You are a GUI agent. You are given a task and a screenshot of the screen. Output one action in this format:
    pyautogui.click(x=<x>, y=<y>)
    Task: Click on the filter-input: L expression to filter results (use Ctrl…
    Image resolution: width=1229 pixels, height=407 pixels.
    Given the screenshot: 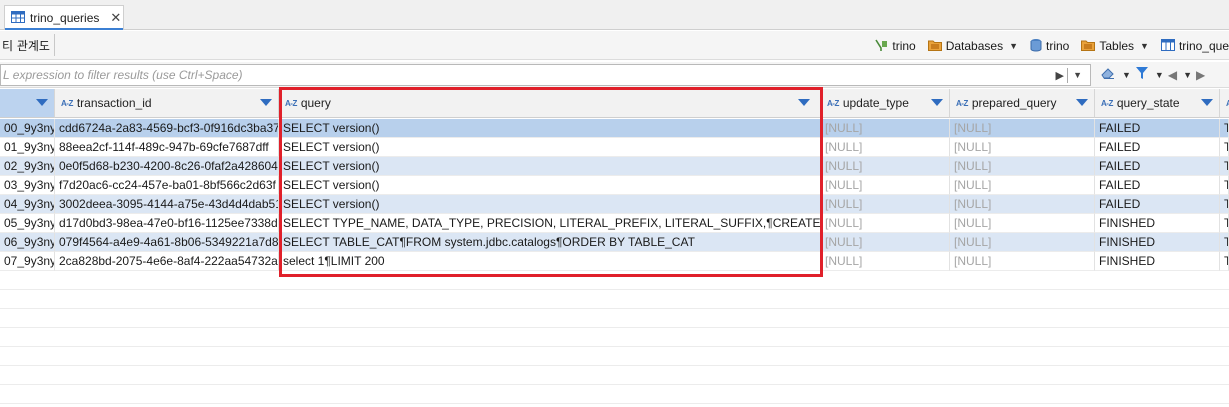 What is the action you would take?
    pyautogui.click(x=545, y=75)
    